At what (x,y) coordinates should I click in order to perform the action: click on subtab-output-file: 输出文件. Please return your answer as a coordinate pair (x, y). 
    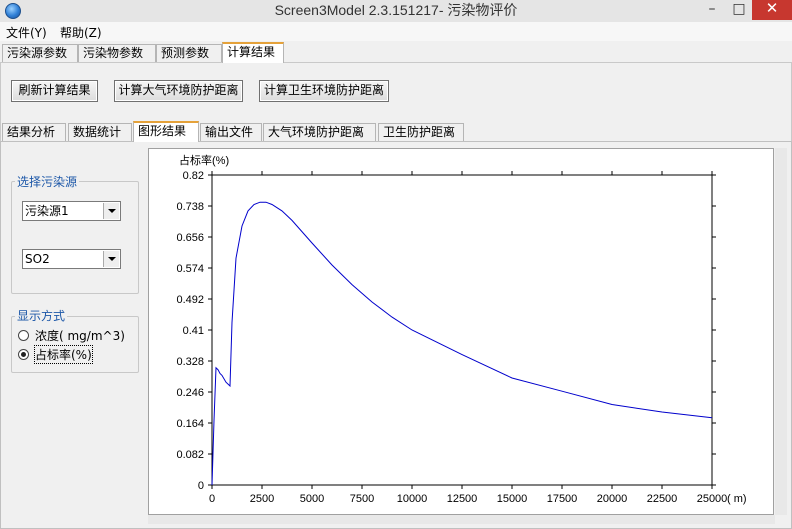
    Looking at the image, I should click on (231, 132).